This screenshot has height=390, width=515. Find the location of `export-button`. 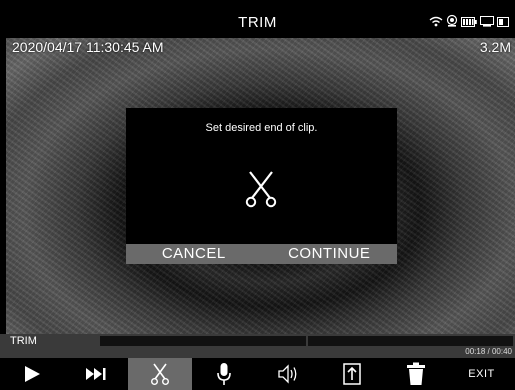

export-button is located at coordinates (352, 374).